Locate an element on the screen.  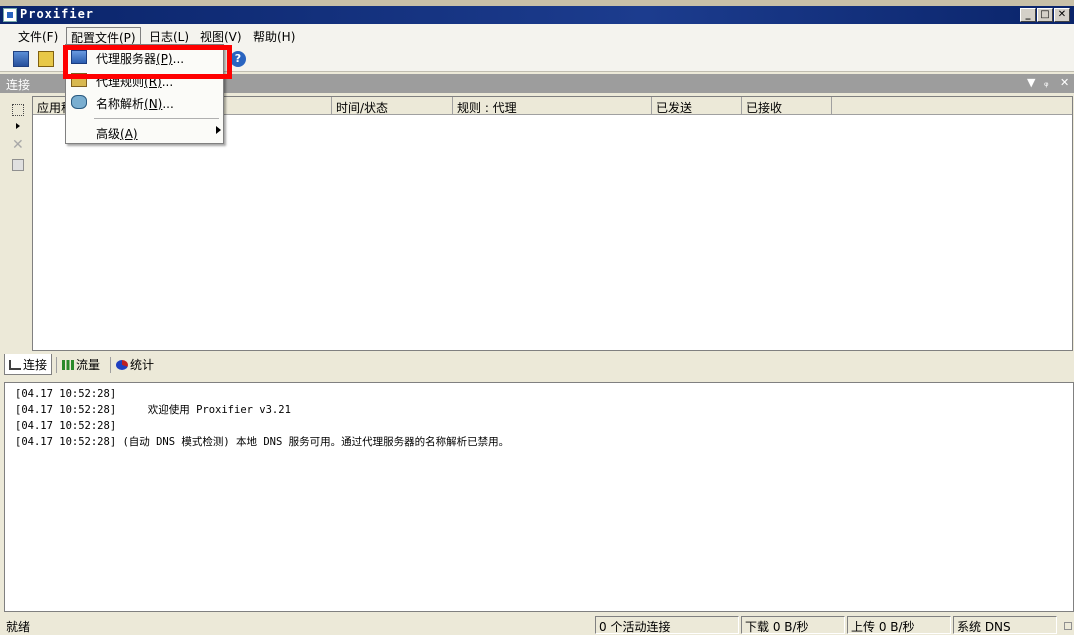
connections-tab-icon is located at coordinates (15, 365).